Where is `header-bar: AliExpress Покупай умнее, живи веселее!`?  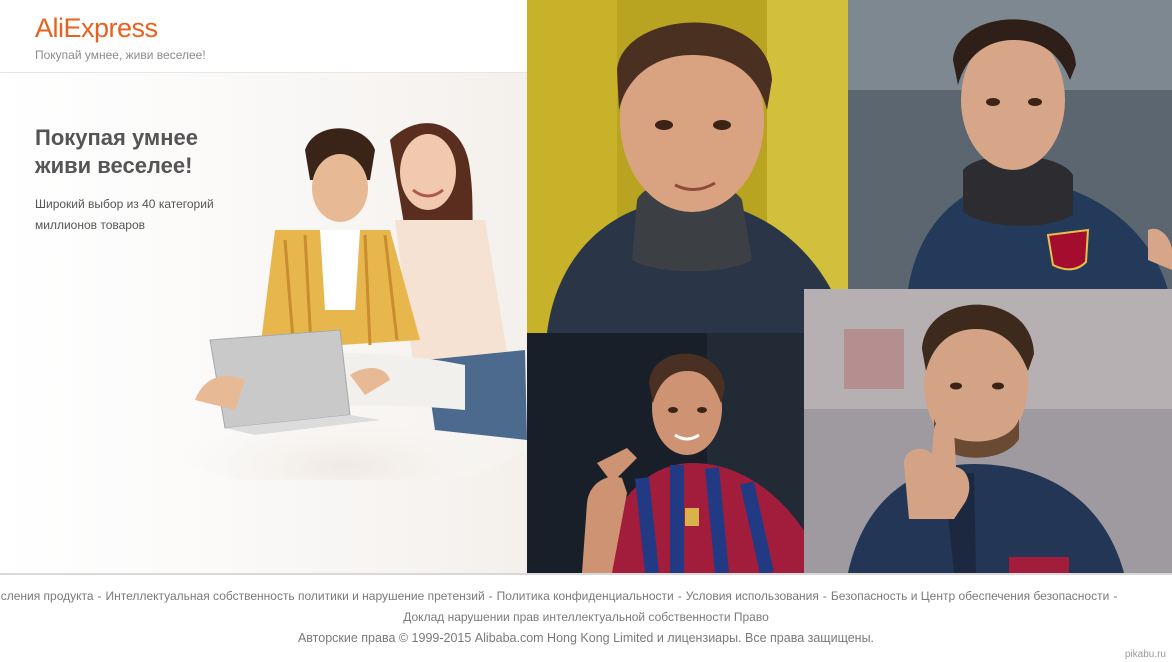
header-bar: AliExpress Покупай умнее, живи веселее! is located at coordinates (263, 36).